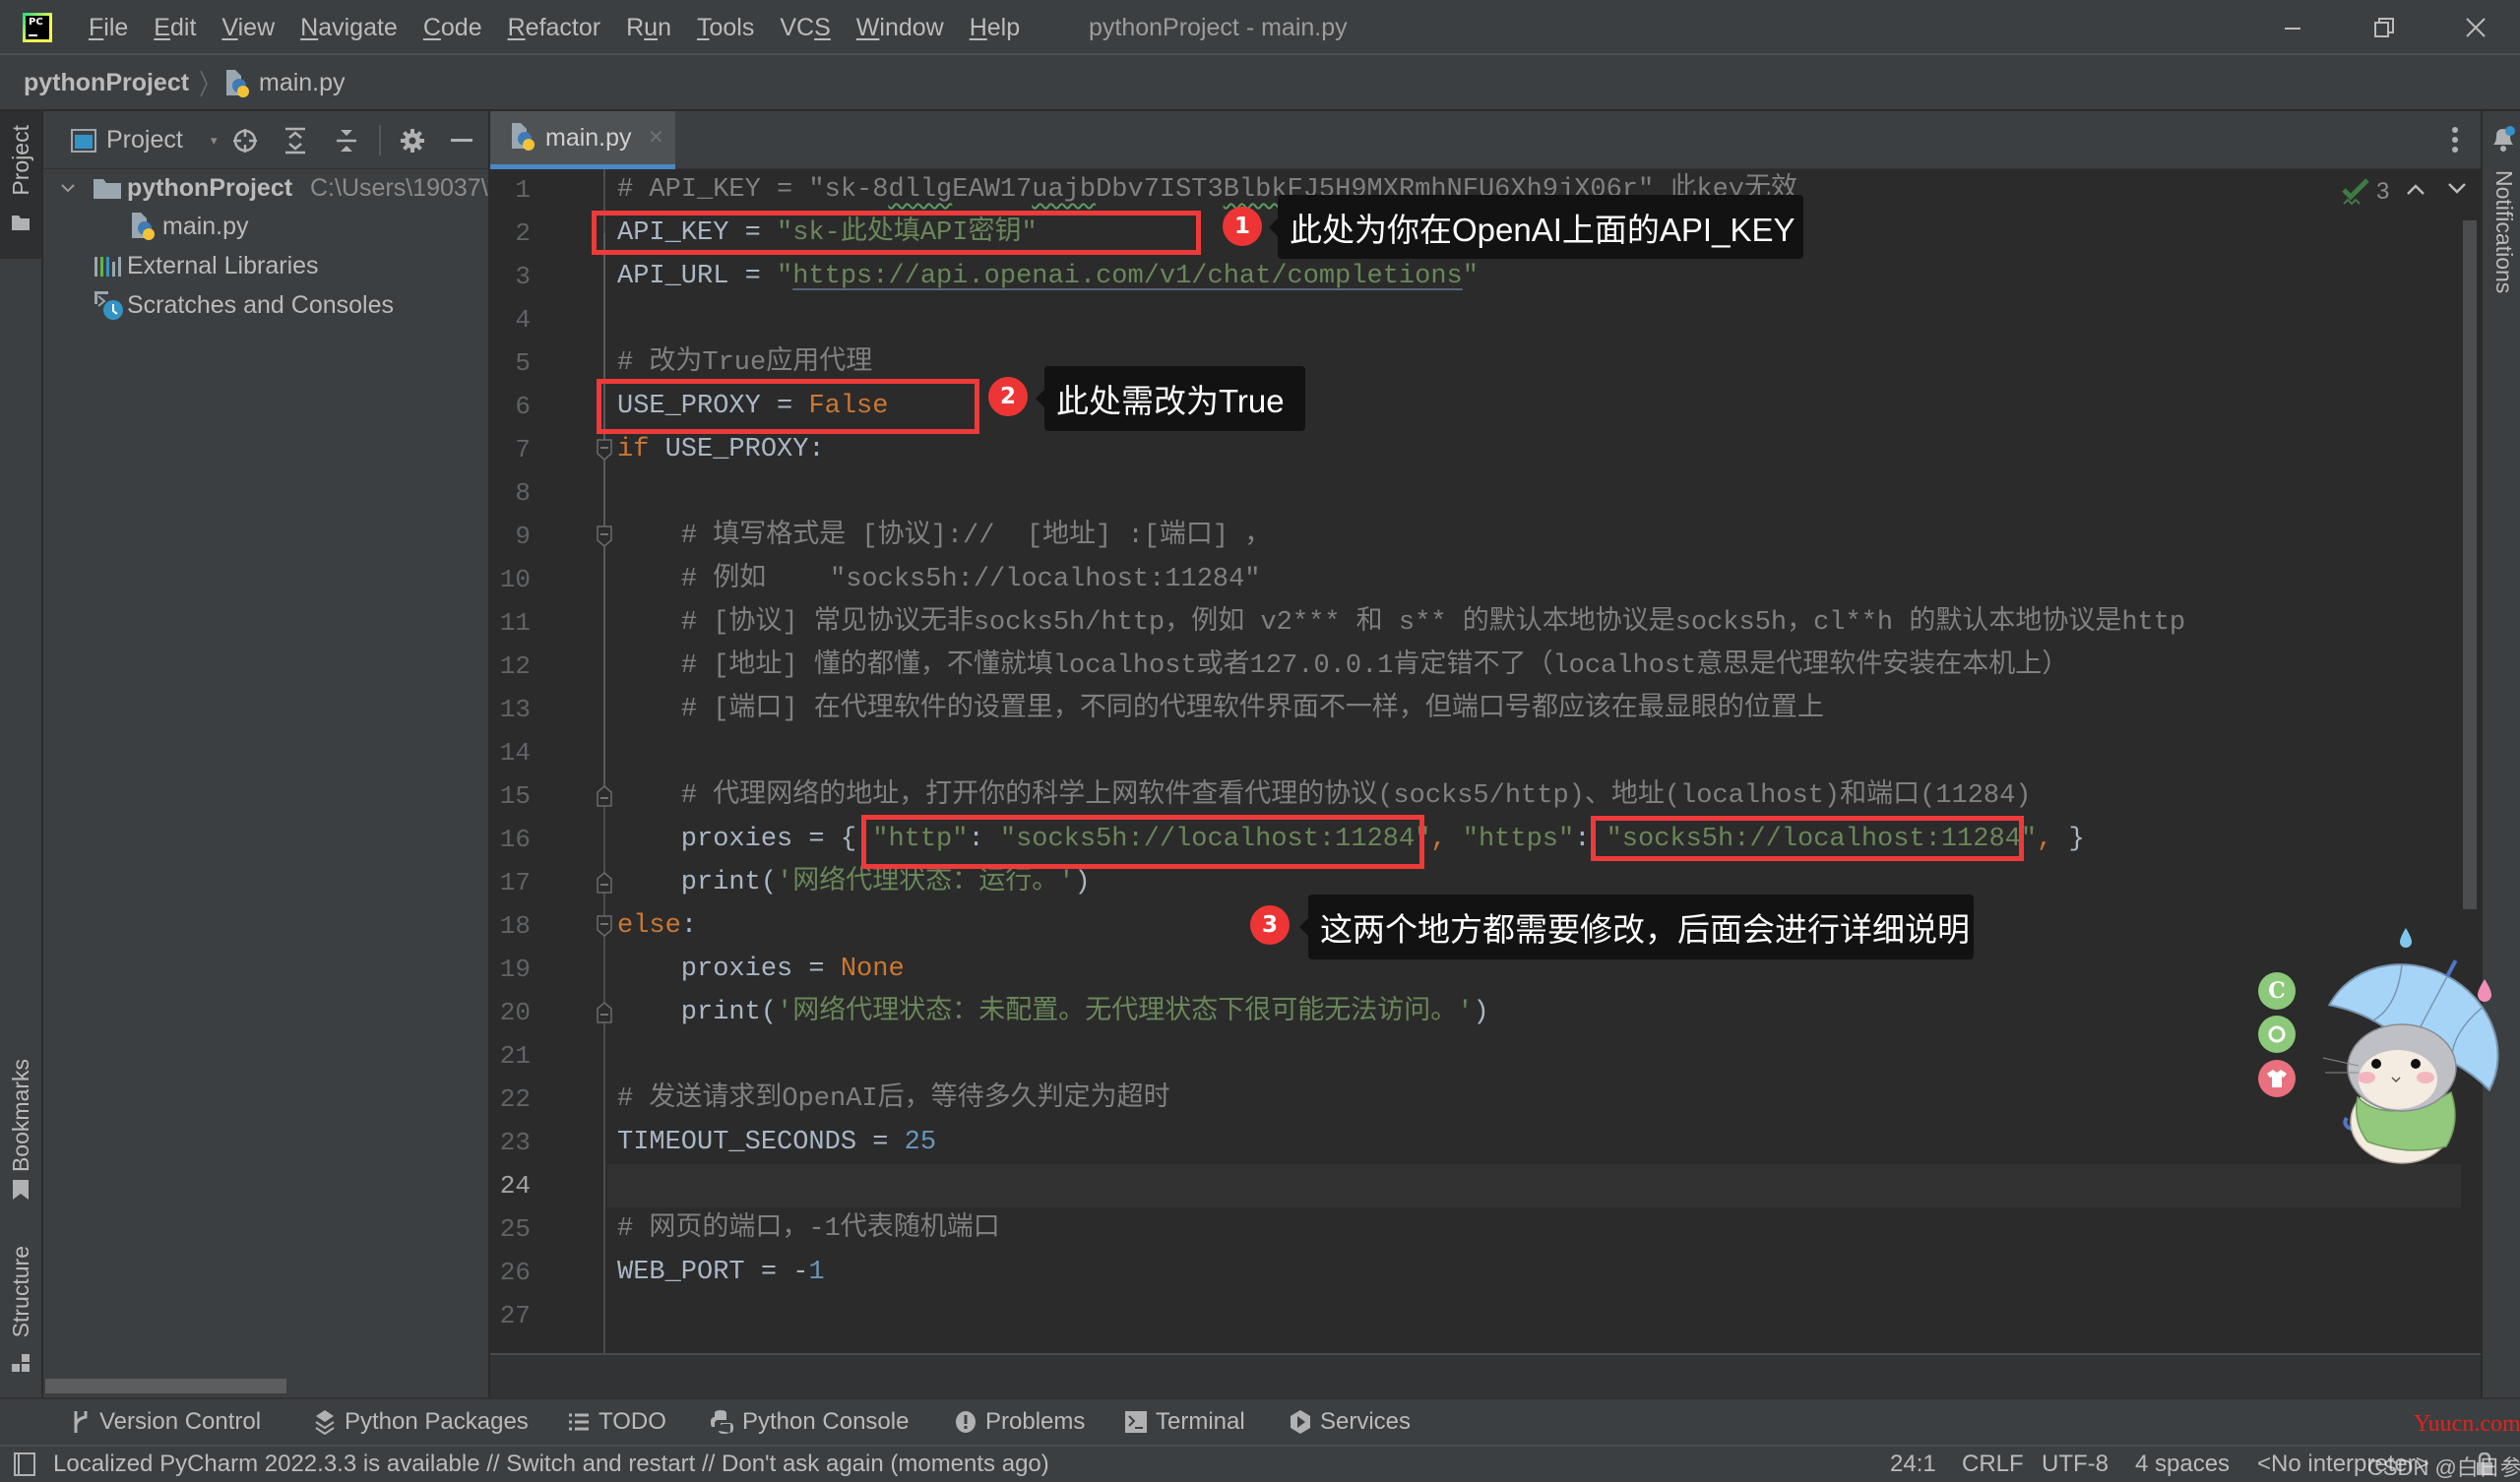 The image size is (2520, 1482). I want to click on chevron-down-icon, so click(68, 188).